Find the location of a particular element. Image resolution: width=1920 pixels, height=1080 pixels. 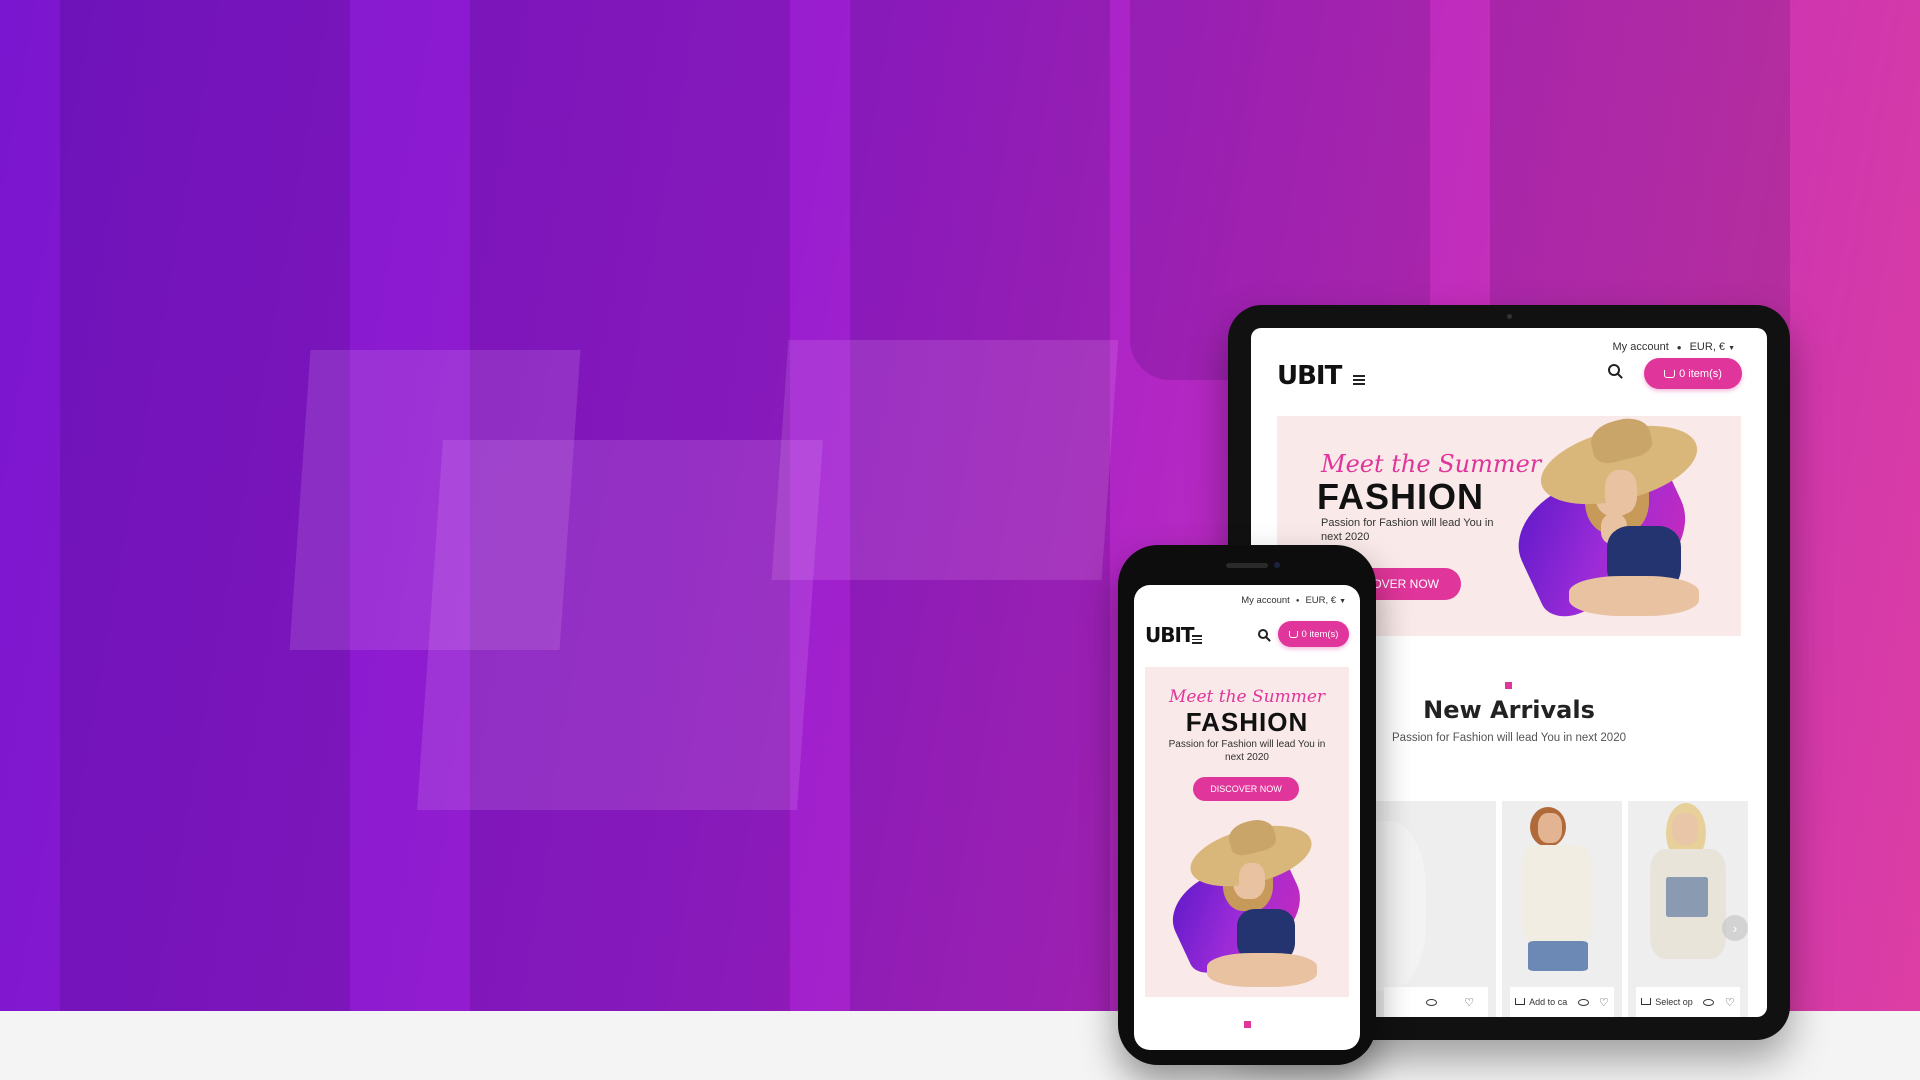

tablet-camera is located at coordinates (1509, 316).